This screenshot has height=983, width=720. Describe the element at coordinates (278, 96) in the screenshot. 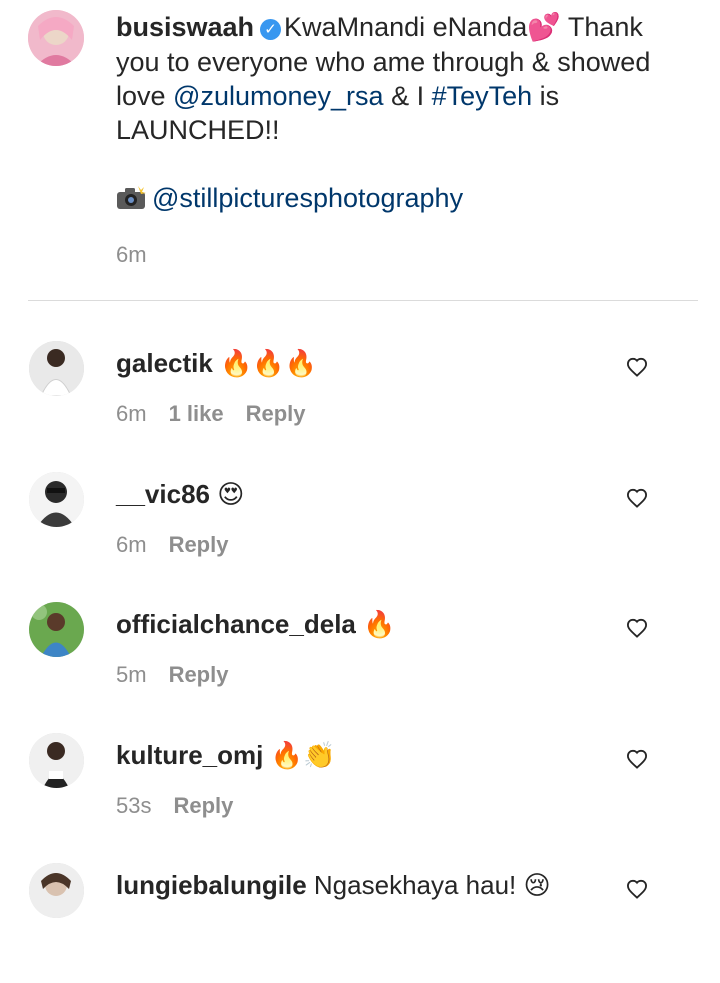

I see `mention-link: @zulumoney_rsa` at that location.